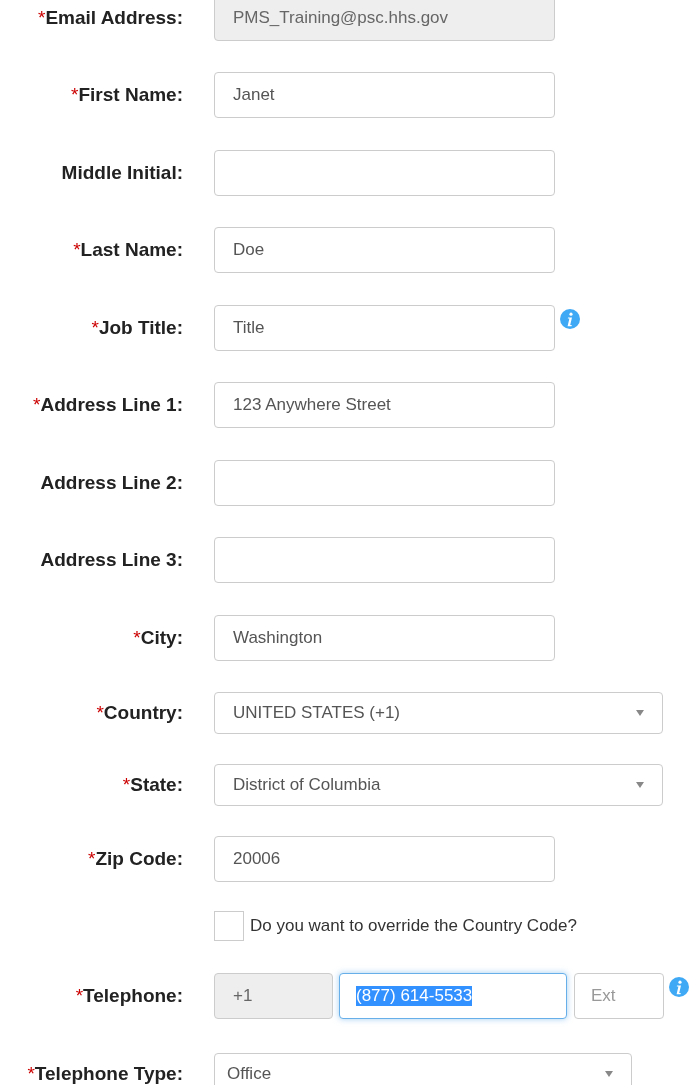 The image size is (694, 1085). What do you see at coordinates (384, 327) in the screenshot?
I see `text-field: Title` at bounding box center [384, 327].